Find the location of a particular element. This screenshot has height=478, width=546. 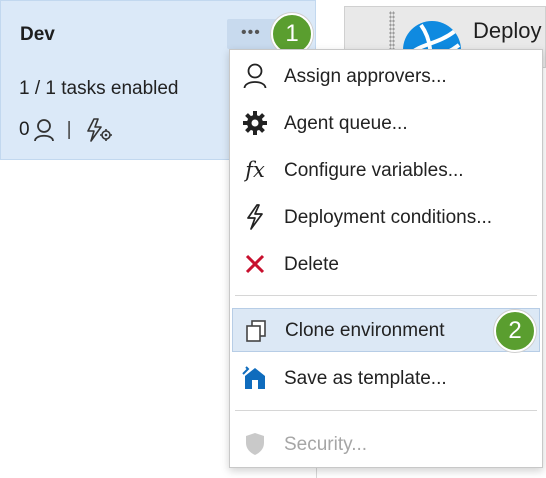

shield-icon is located at coordinates (255, 444).